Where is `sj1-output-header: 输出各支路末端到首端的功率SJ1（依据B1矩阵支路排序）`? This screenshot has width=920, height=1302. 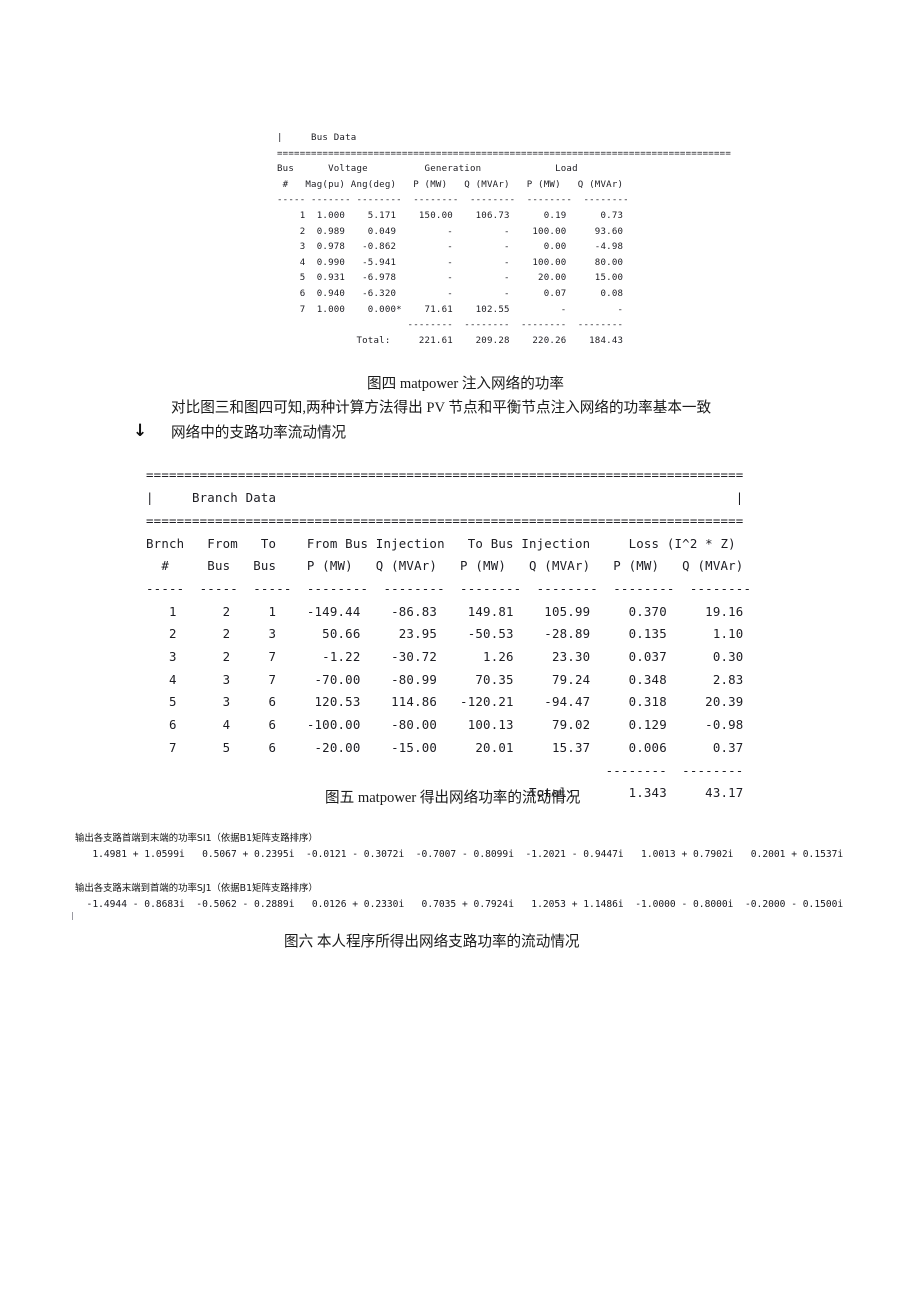 sj1-output-header: 输出各支路末端到首端的功率SJ1（依据B1矩阵支路排序） is located at coordinates (196, 888).